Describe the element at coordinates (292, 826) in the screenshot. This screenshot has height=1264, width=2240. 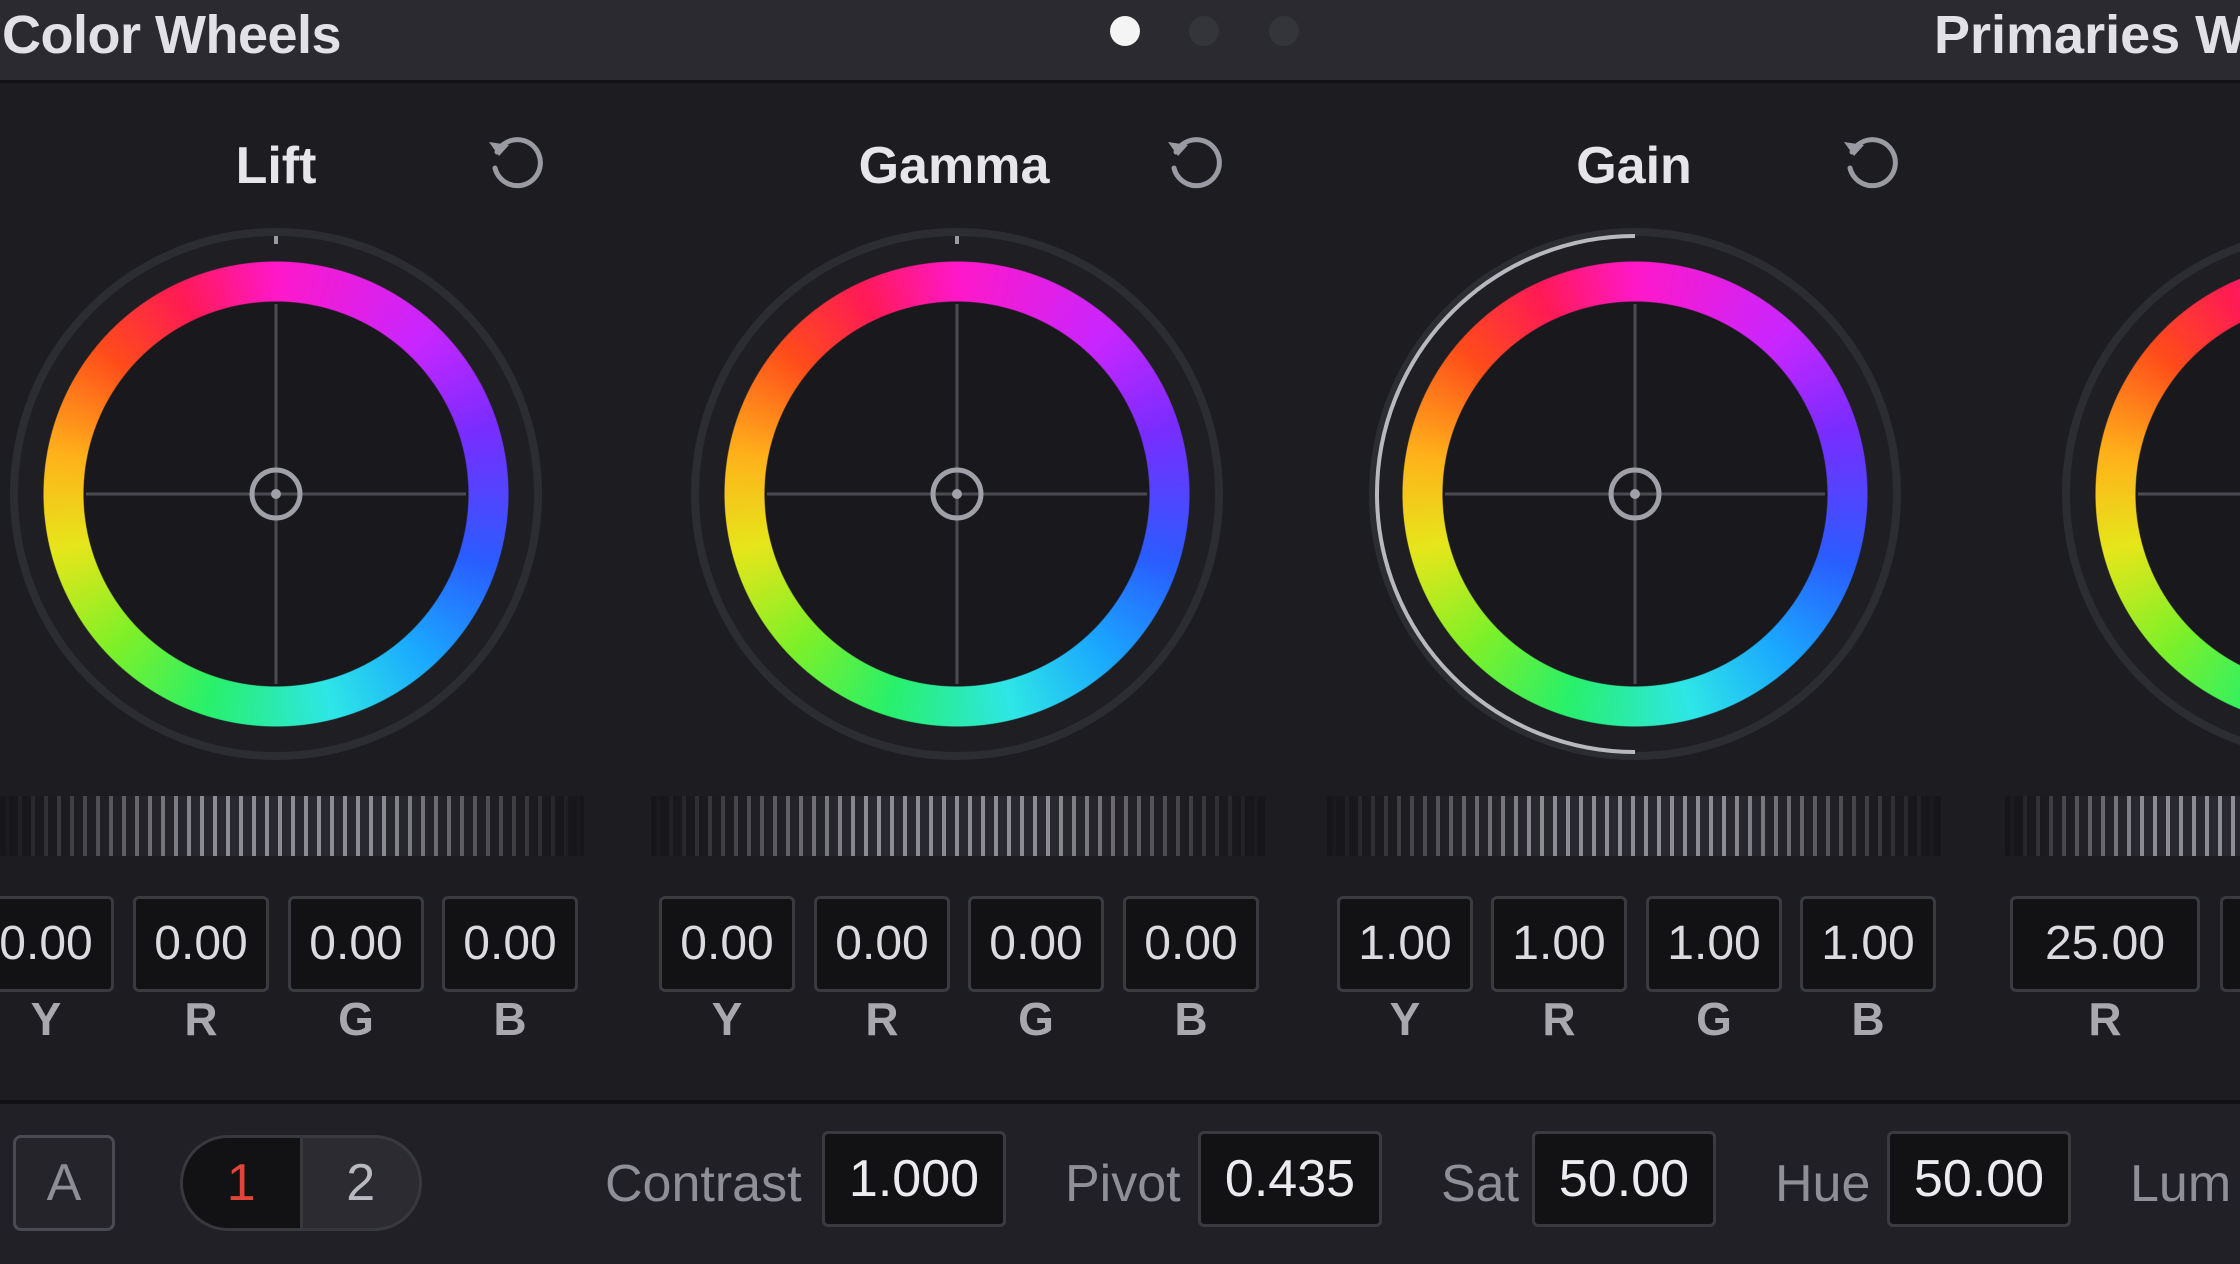
I see `lift-master-wheel` at that location.